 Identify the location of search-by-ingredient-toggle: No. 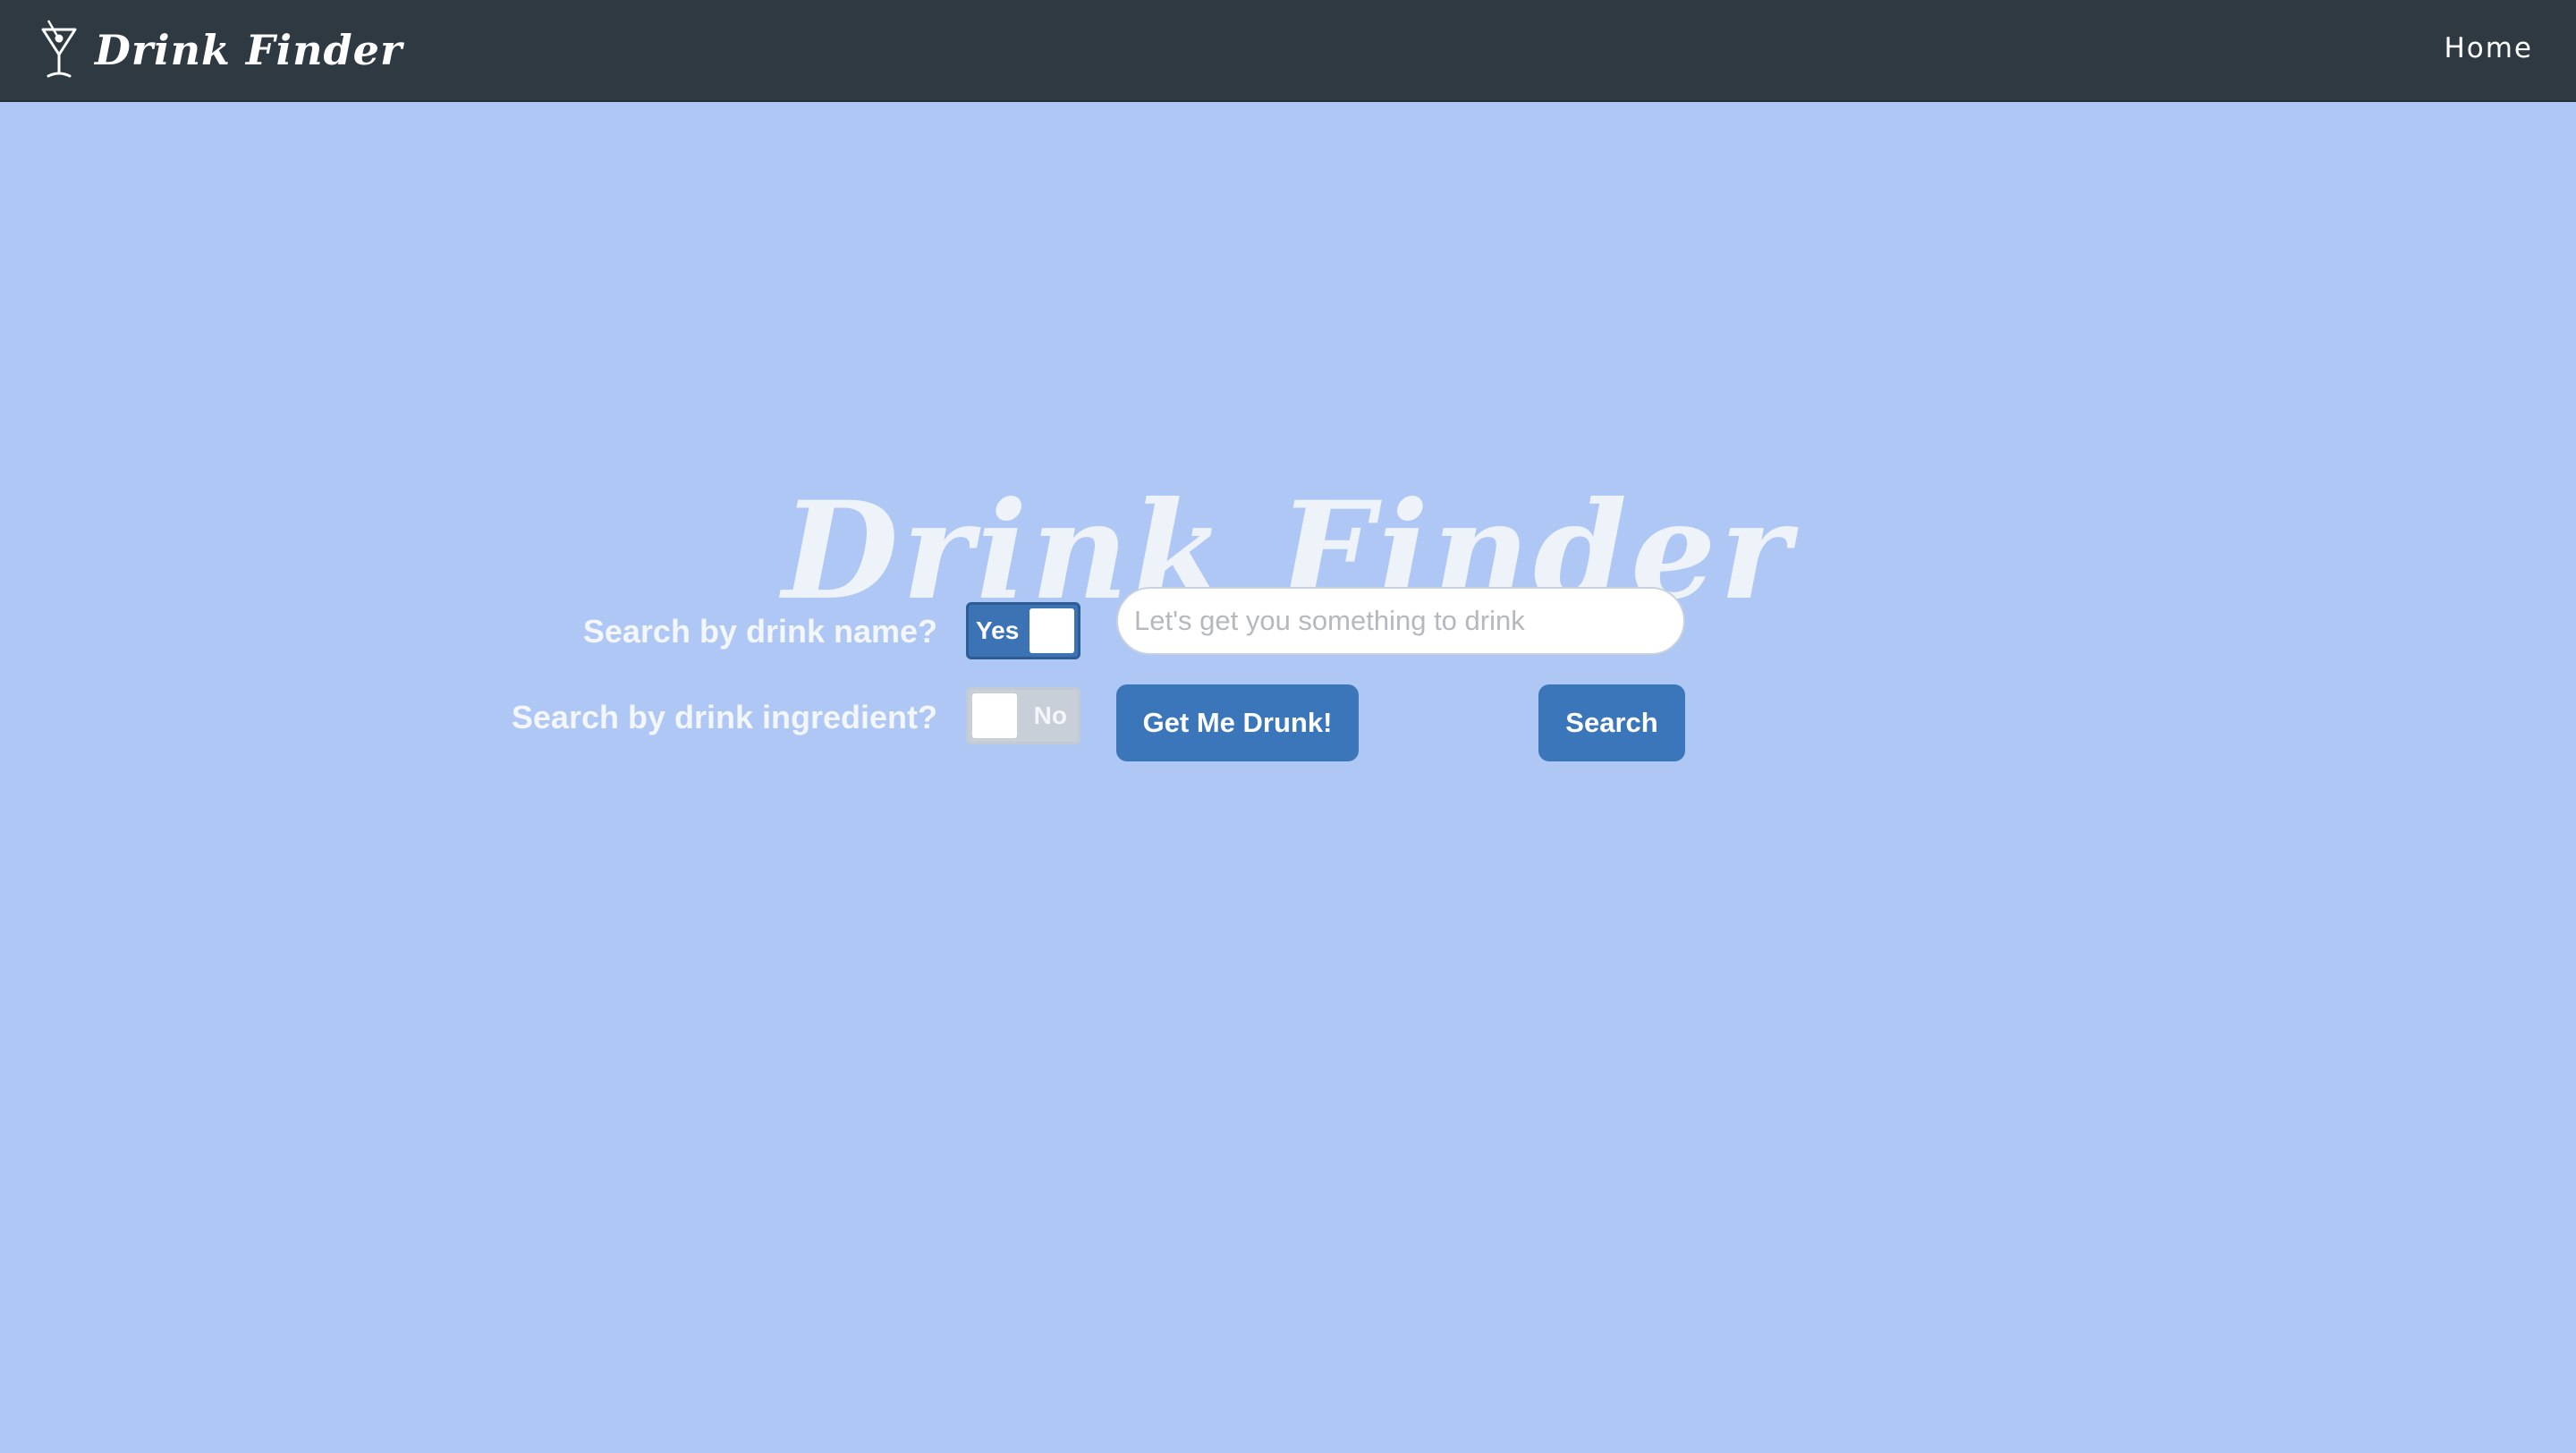
(1023, 715).